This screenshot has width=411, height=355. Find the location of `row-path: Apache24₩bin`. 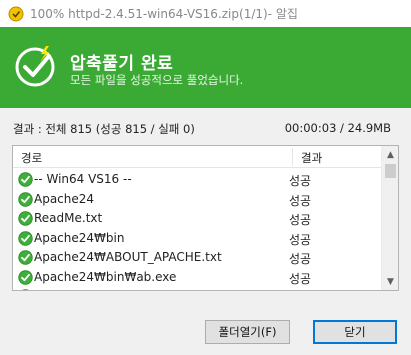

row-path: Apache24₩bin is located at coordinates (79, 237).